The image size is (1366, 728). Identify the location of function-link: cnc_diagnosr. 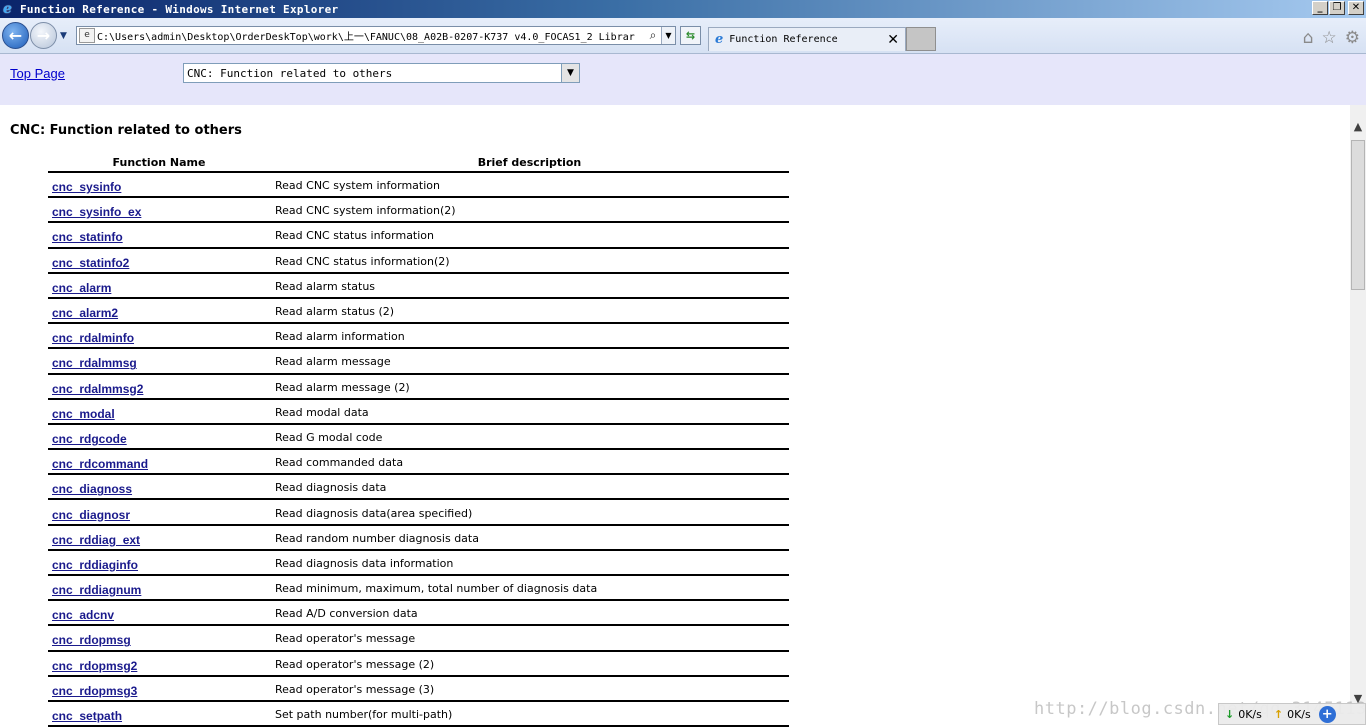
(91, 515).